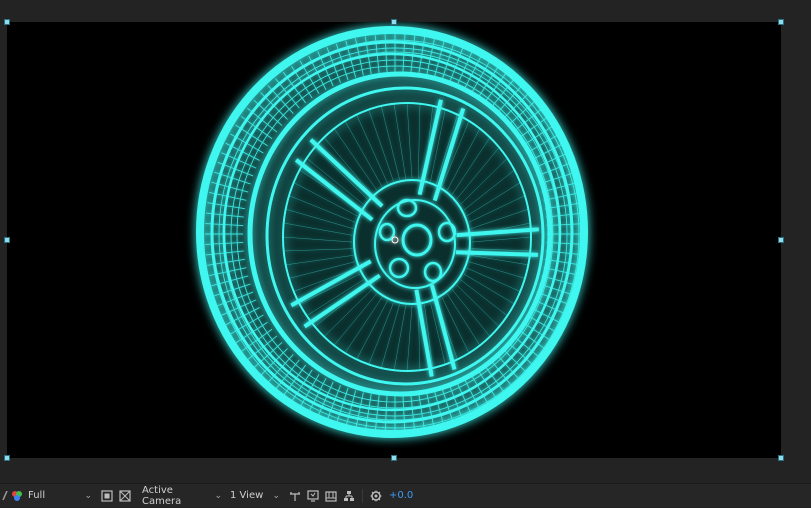 This screenshot has width=811, height=508. What do you see at coordinates (376, 496) in the screenshot?
I see `reset-exposure-icon` at bounding box center [376, 496].